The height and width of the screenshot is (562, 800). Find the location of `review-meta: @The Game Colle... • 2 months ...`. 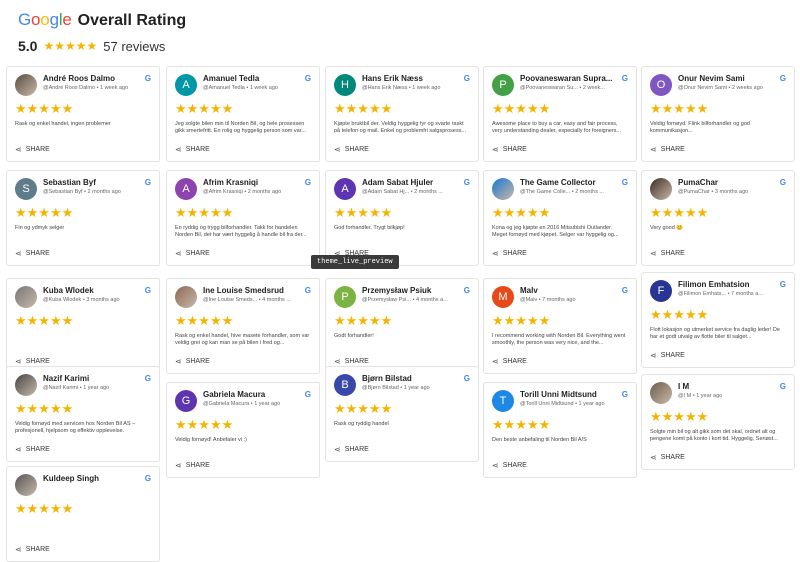

review-meta: @The Game Colle... • 2 months ... is located at coordinates (562, 192).